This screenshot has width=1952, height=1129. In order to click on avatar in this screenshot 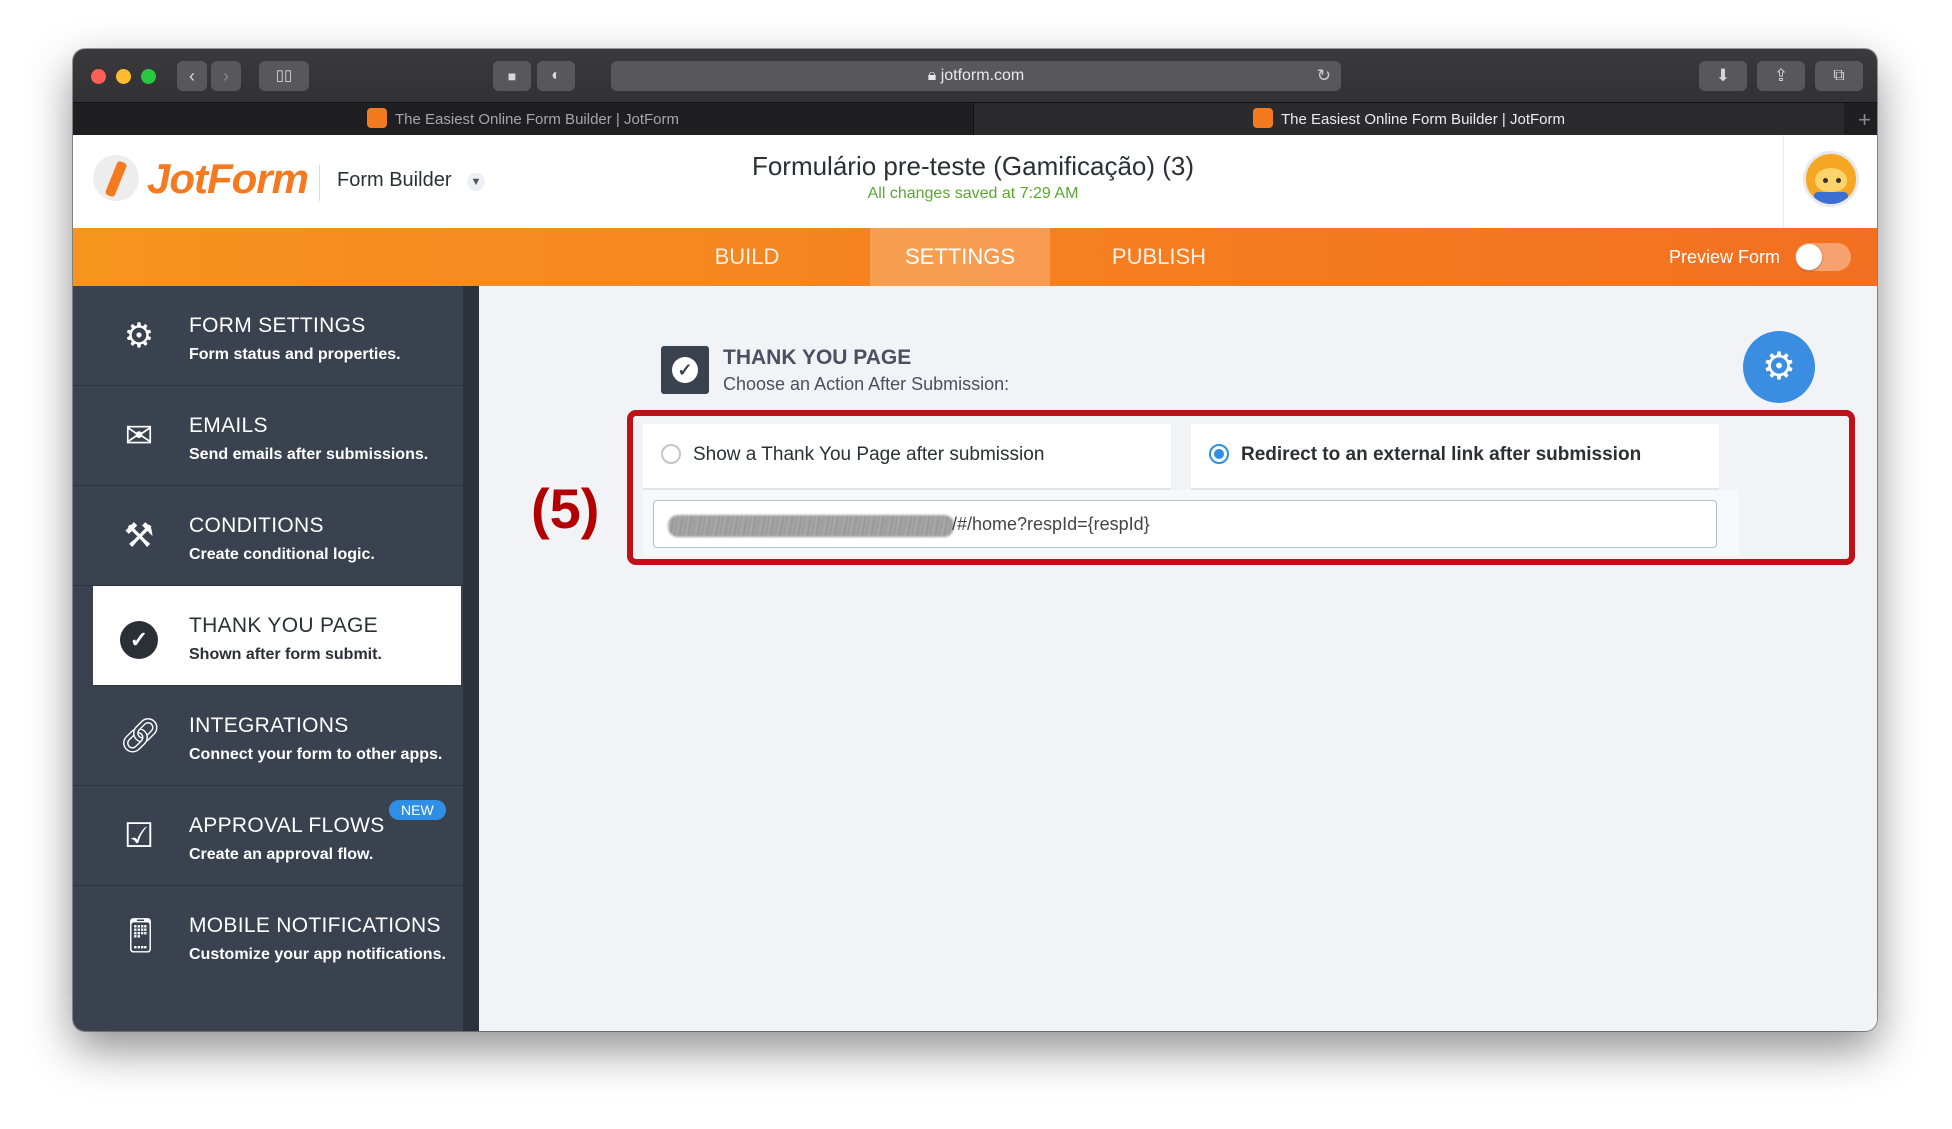, I will do `click(1831, 179)`.